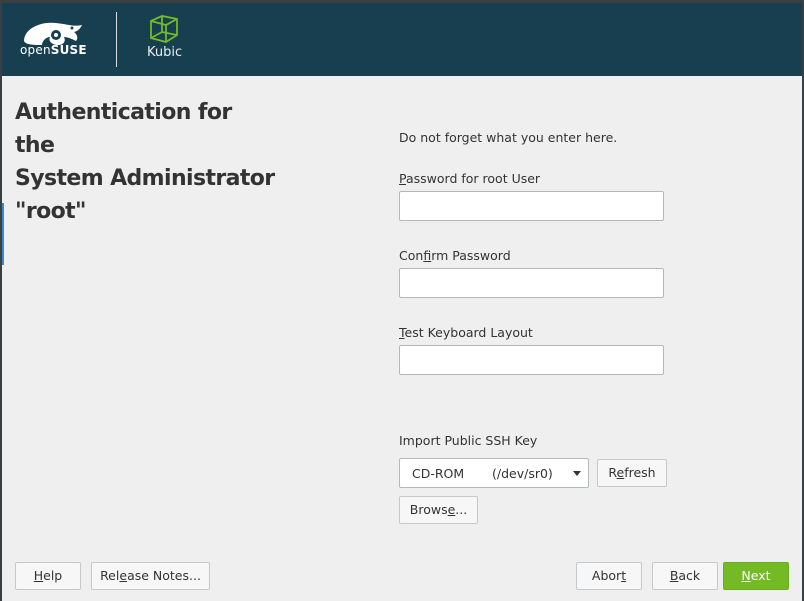  What do you see at coordinates (48, 576) in the screenshot?
I see `help-button: Help` at bounding box center [48, 576].